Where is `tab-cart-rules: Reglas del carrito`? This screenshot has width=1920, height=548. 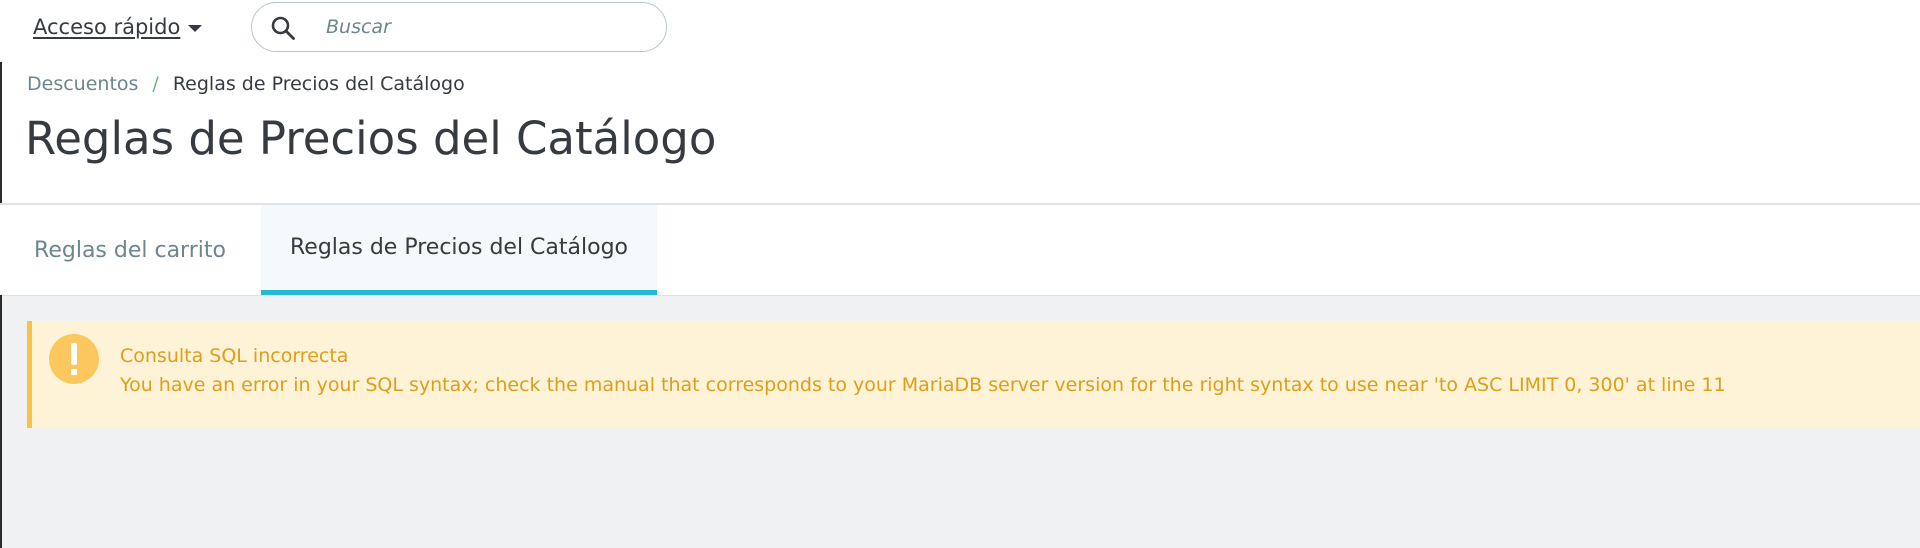 tab-cart-rules: Reglas del carrito is located at coordinates (130, 250).